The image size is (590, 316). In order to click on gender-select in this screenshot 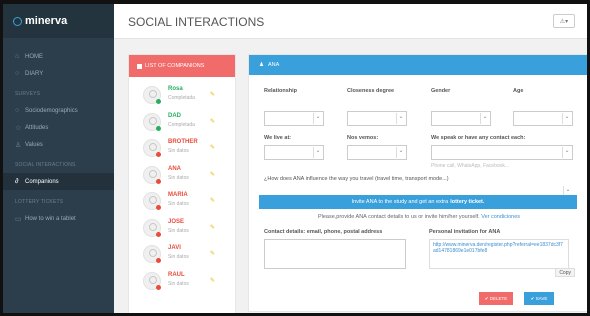, I will do `click(461, 118)`.